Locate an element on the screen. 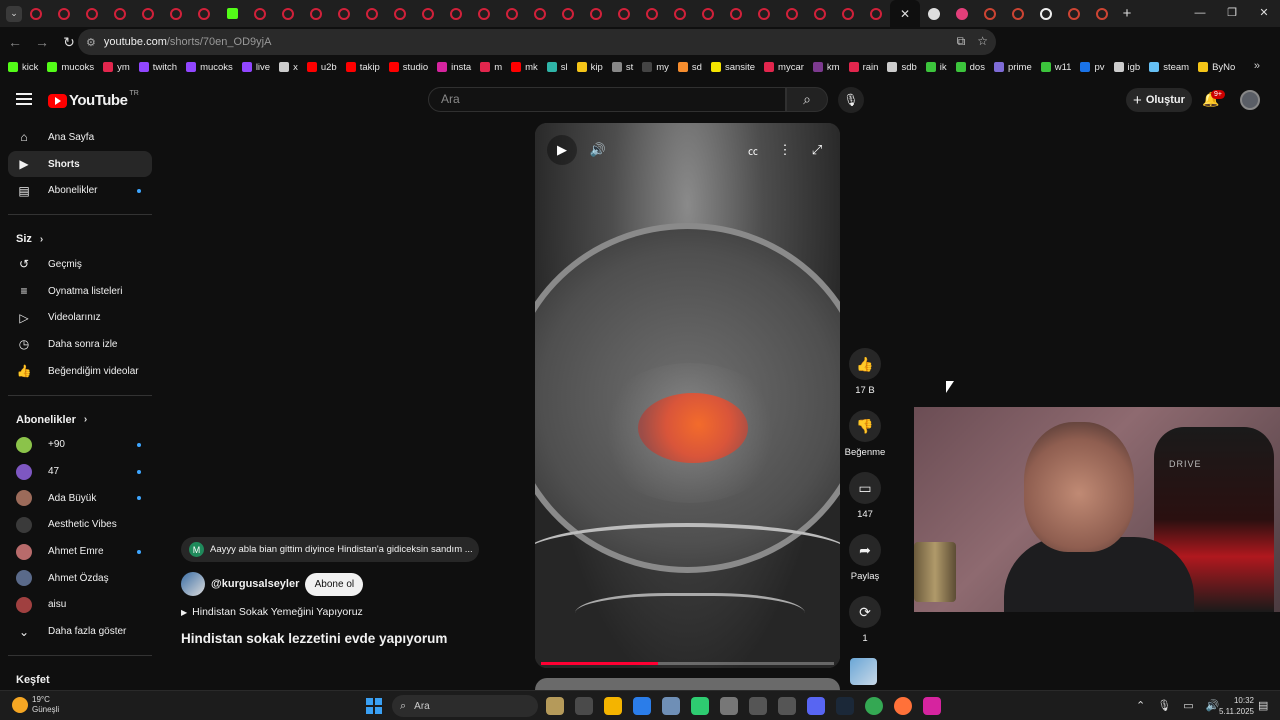 The image size is (1280, 720). video-progress-bar is located at coordinates (687, 663).